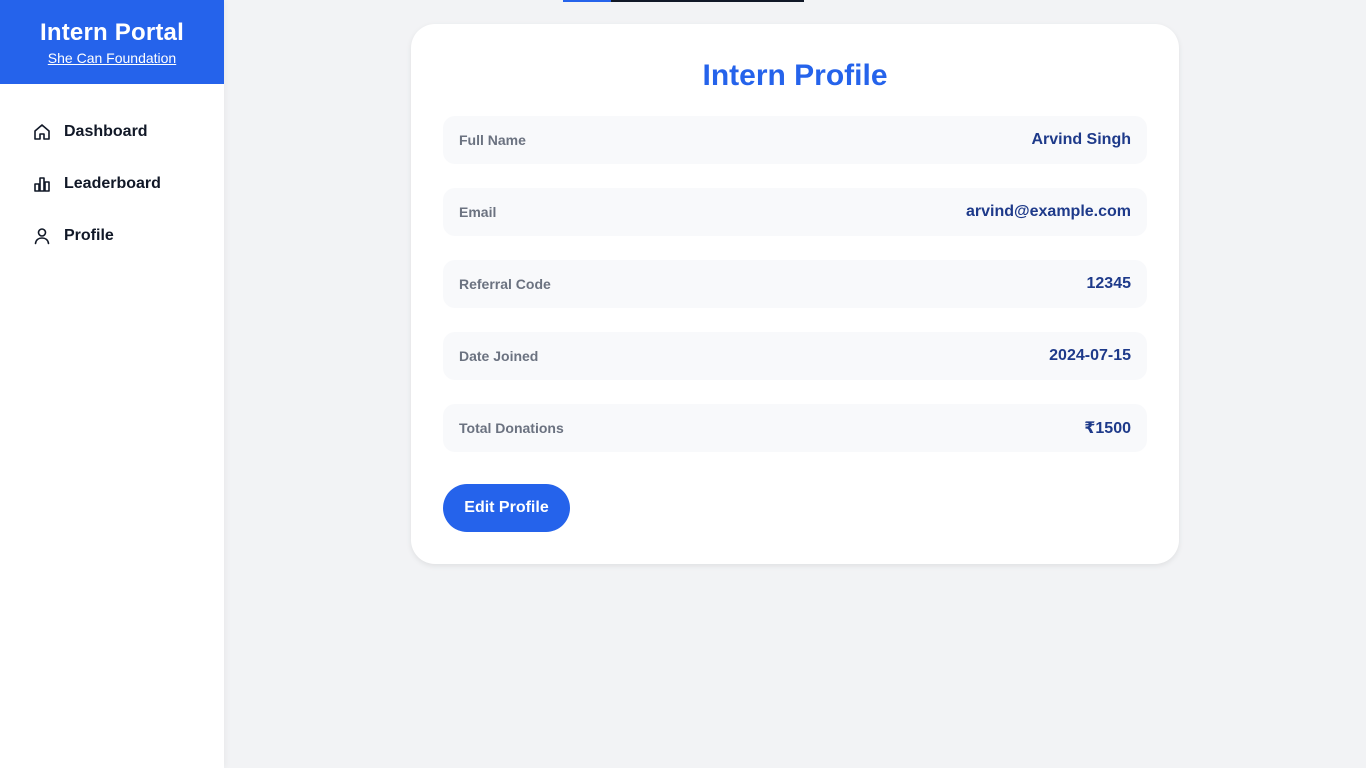 The width and height of the screenshot is (1366, 768). I want to click on field-value: arvind@example.com, so click(1048, 211).